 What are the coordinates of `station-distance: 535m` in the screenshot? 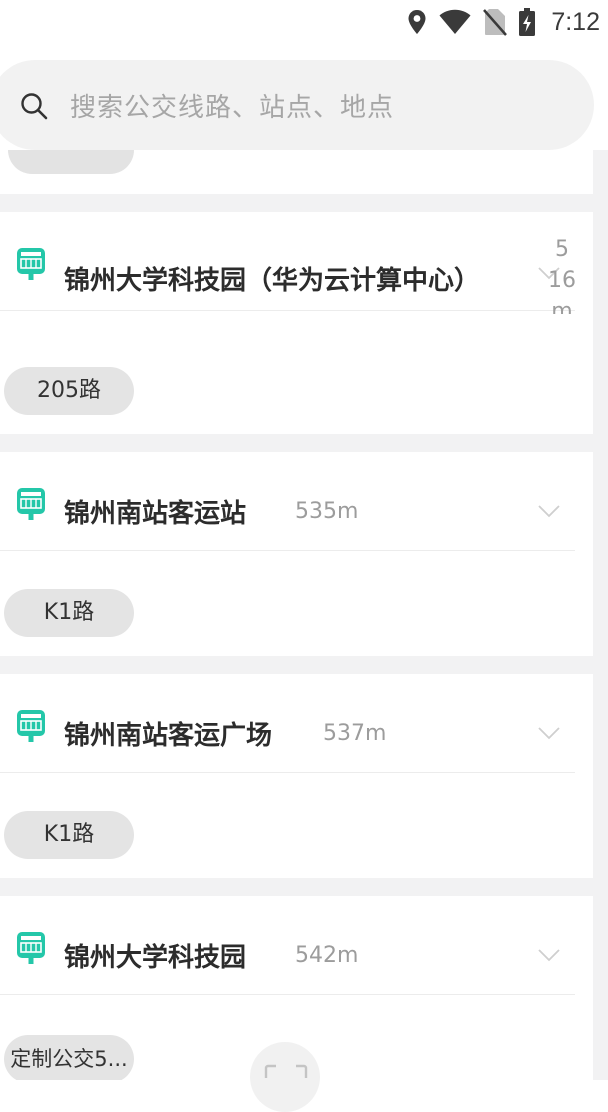 It's located at (327, 511).